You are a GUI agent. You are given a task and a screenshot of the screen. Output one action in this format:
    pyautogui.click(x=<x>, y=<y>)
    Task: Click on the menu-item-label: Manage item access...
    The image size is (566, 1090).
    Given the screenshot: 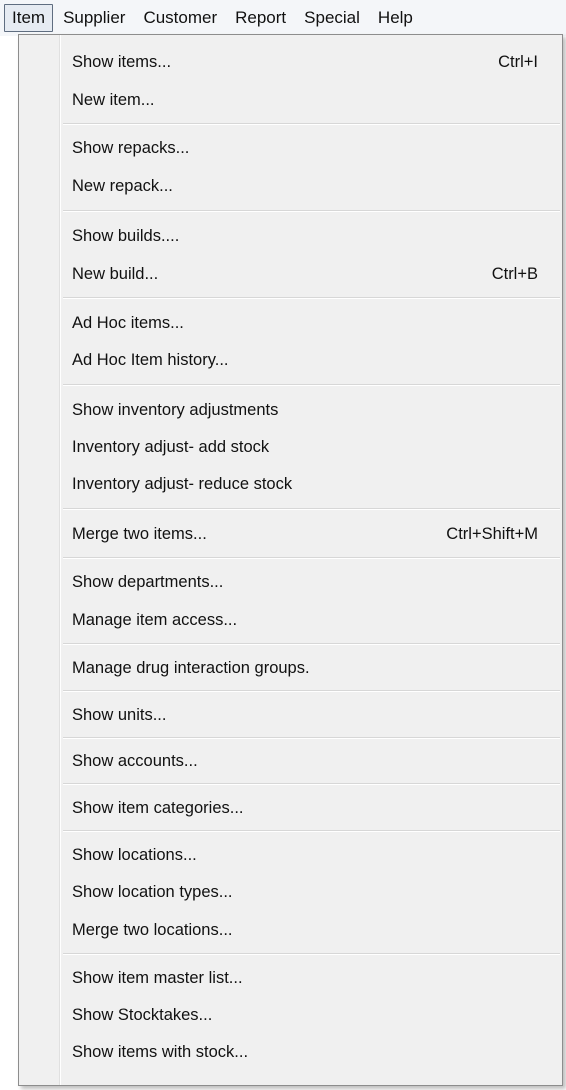 What is the action you would take?
    pyautogui.click(x=155, y=619)
    